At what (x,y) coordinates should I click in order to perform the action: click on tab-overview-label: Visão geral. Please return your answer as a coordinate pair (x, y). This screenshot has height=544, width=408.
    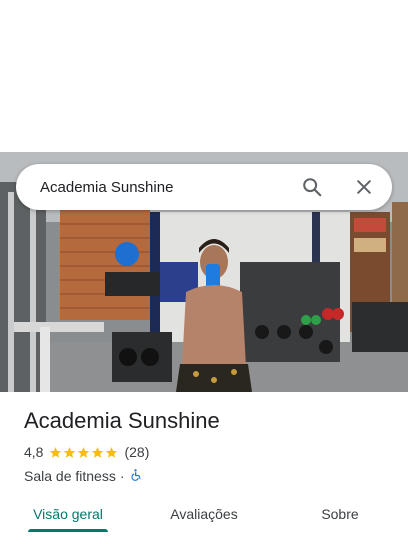
    Looking at the image, I should click on (68, 514).